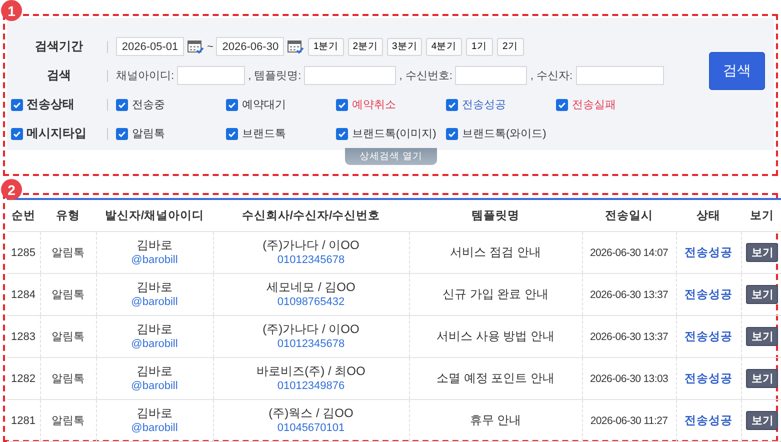  What do you see at coordinates (23, 336) in the screenshot?
I see `table-cell: 1283` at bounding box center [23, 336].